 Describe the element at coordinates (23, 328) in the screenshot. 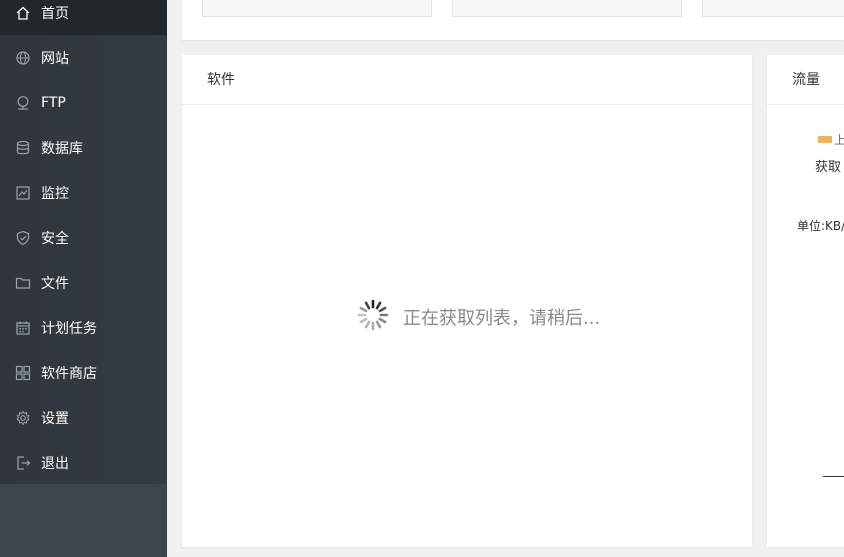

I see `calendar-icon` at that location.